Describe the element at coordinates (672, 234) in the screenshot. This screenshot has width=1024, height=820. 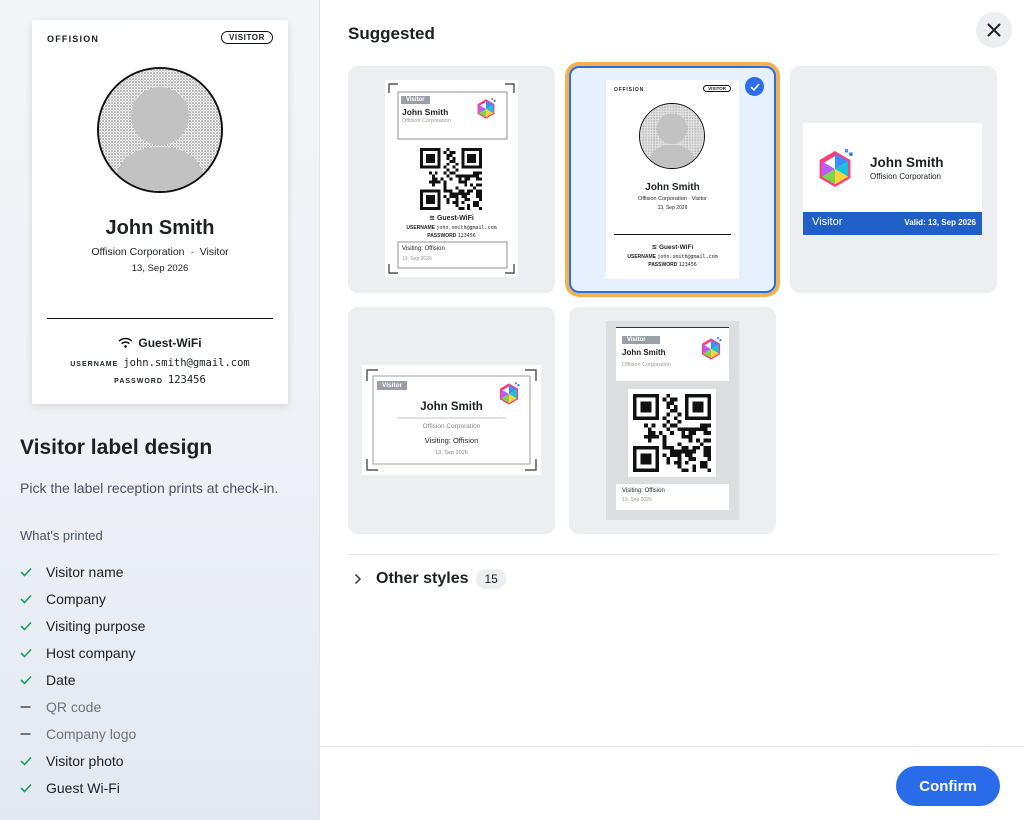
I see `thumb-divider` at that location.